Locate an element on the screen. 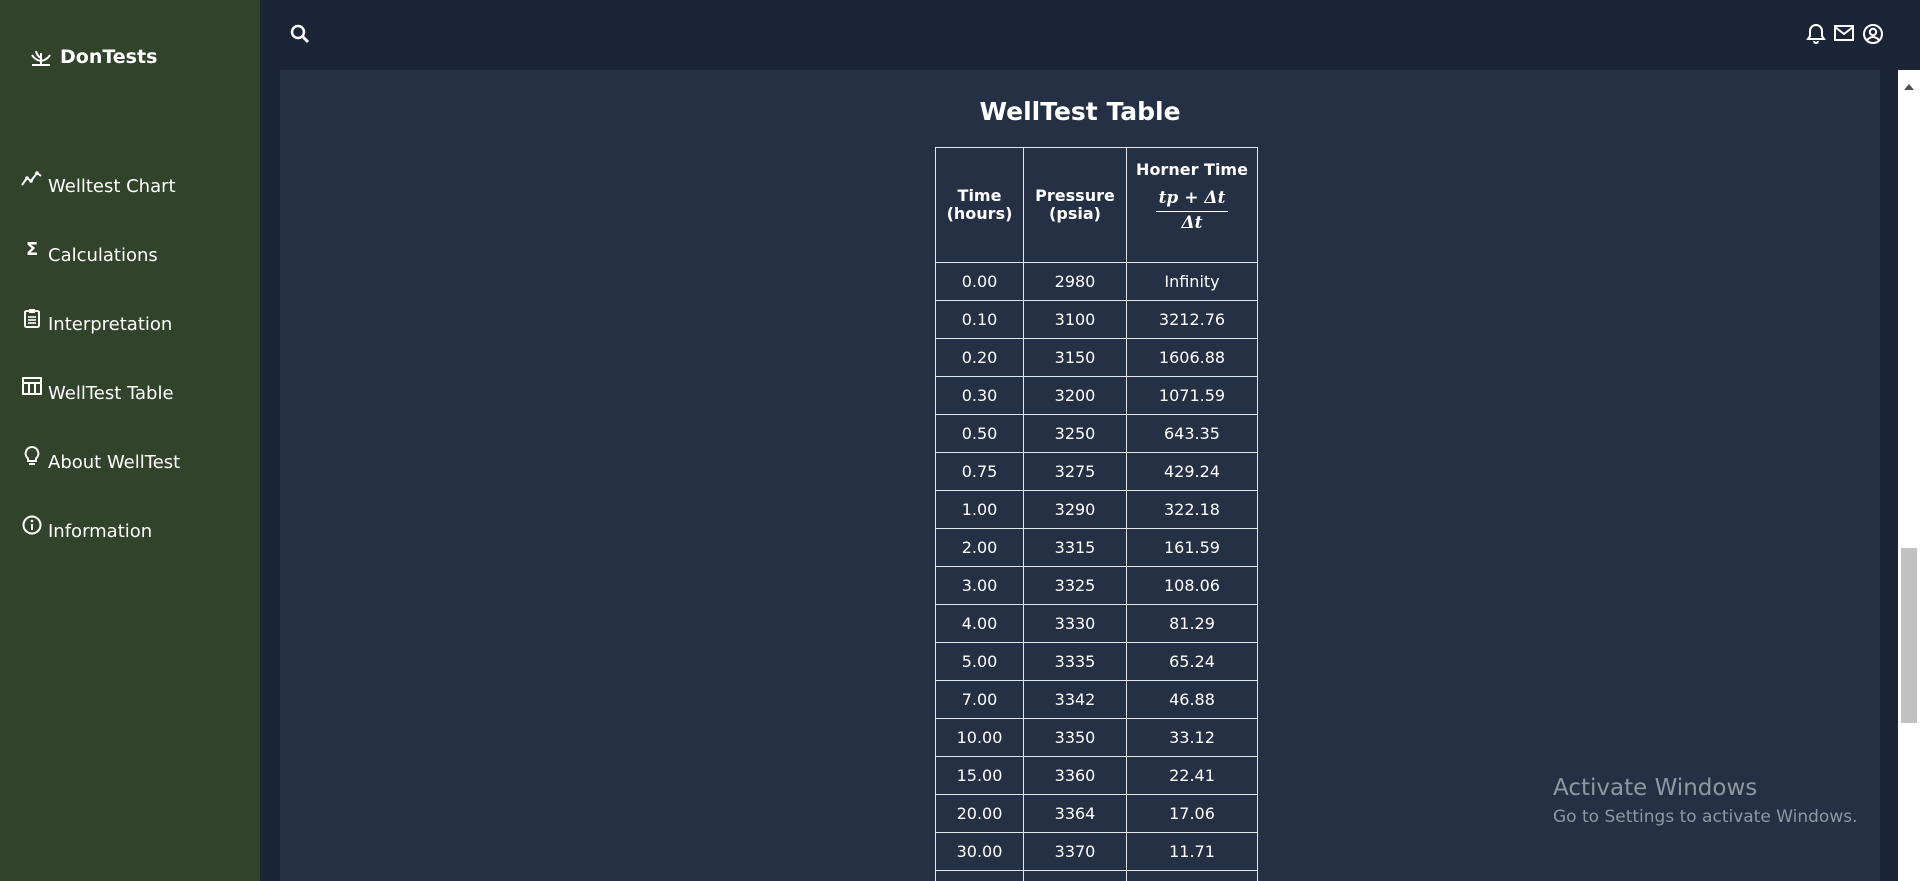 This screenshot has width=1920, height=881. cell-pressure: 3335 is located at coordinates (1075, 661).